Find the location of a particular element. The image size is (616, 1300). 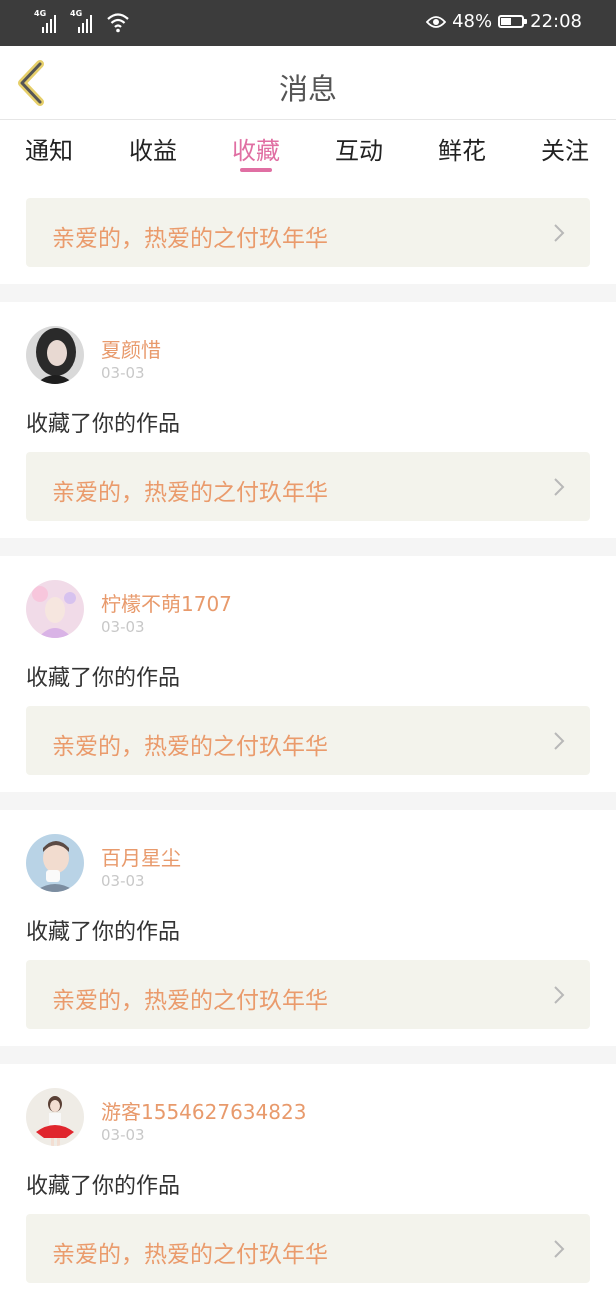

username: 柠檬不萌1707 is located at coordinates (166, 602).